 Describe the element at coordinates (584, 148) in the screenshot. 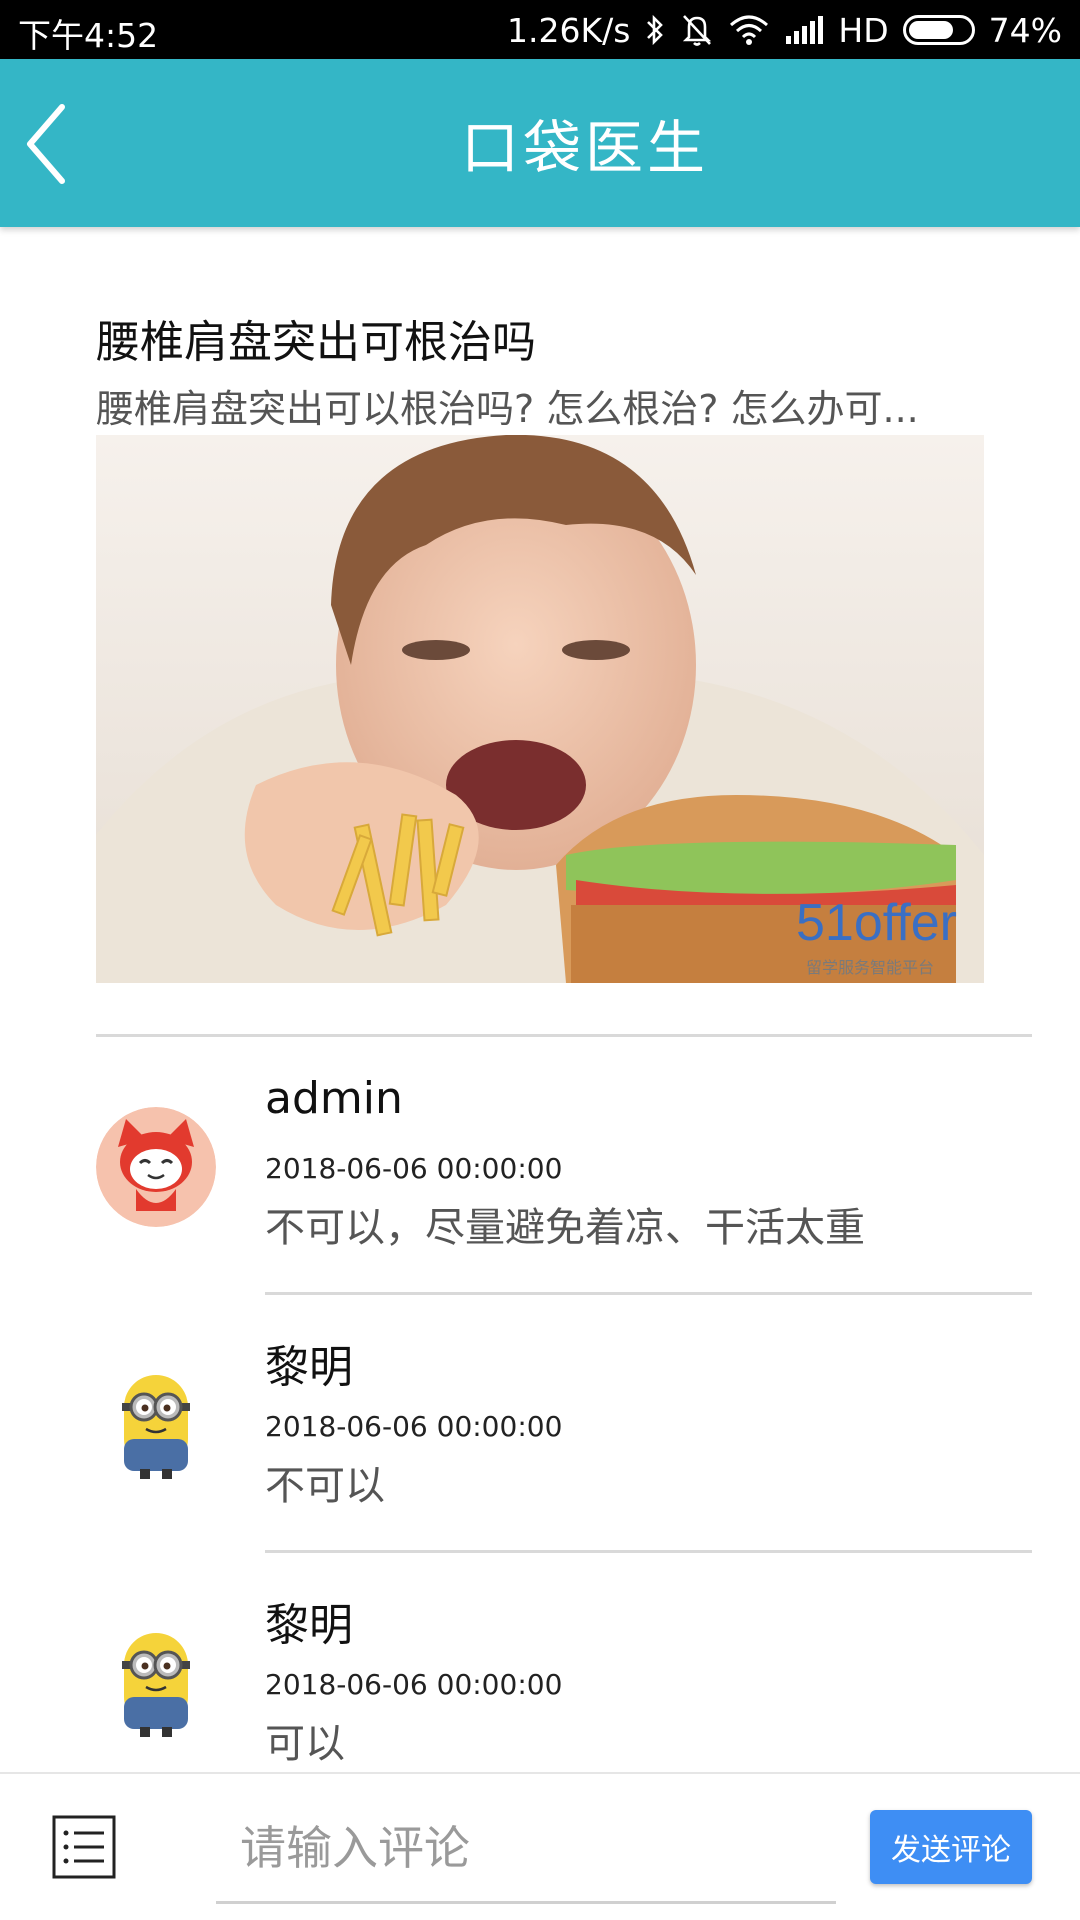

I see `page-title: 口袋医生` at that location.